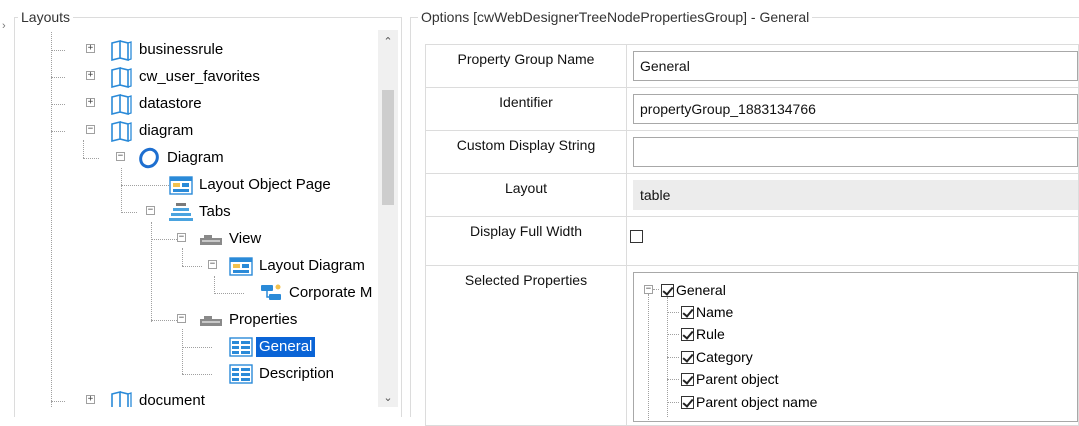 This screenshot has width=1079, height=426. What do you see at coordinates (724, 357) in the screenshot?
I see `property-label: Category` at bounding box center [724, 357].